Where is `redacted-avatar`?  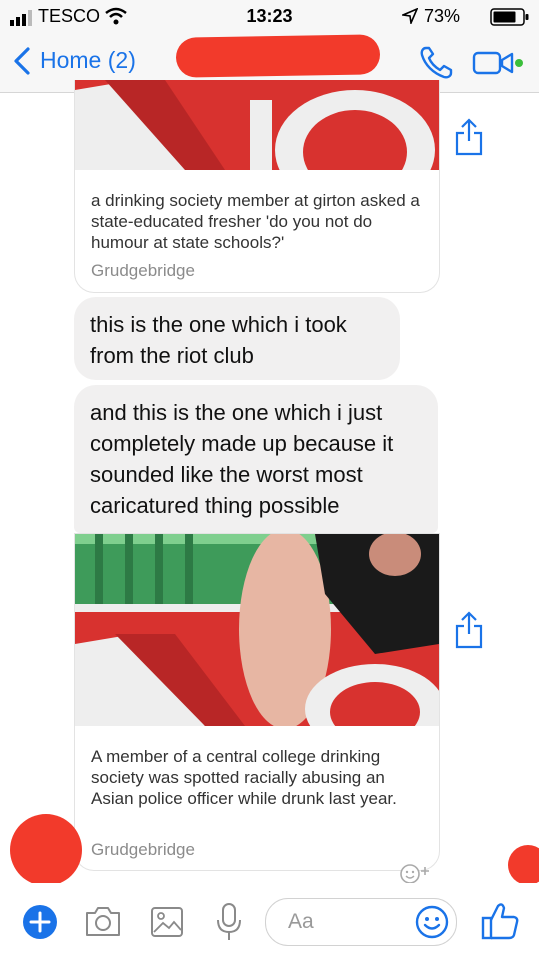 redacted-avatar is located at coordinates (46, 850).